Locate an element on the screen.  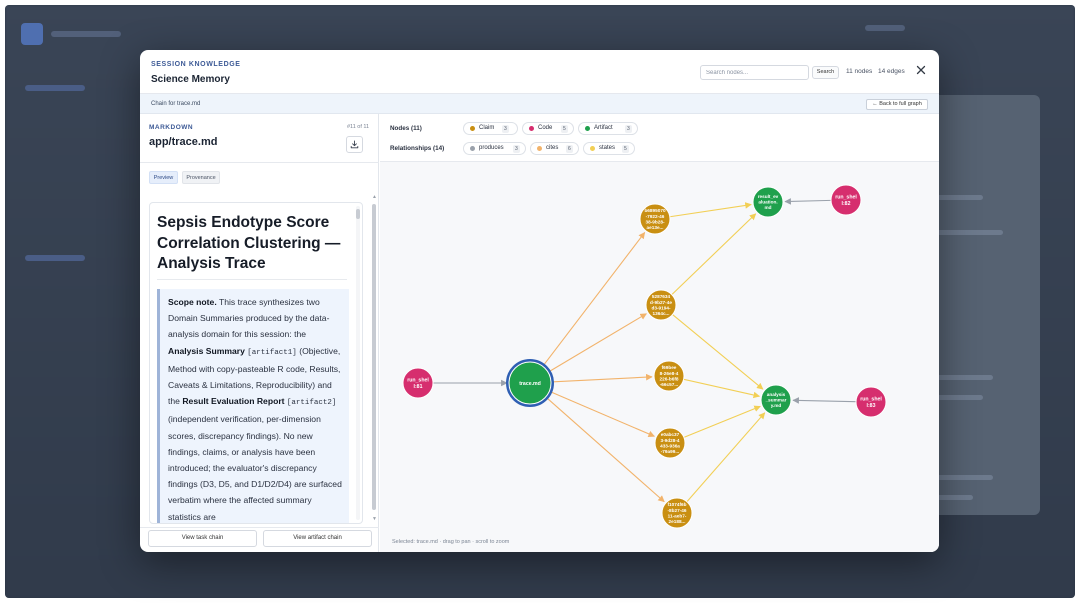
legend-chip-code: Code 5 is located at coordinates (548, 128).